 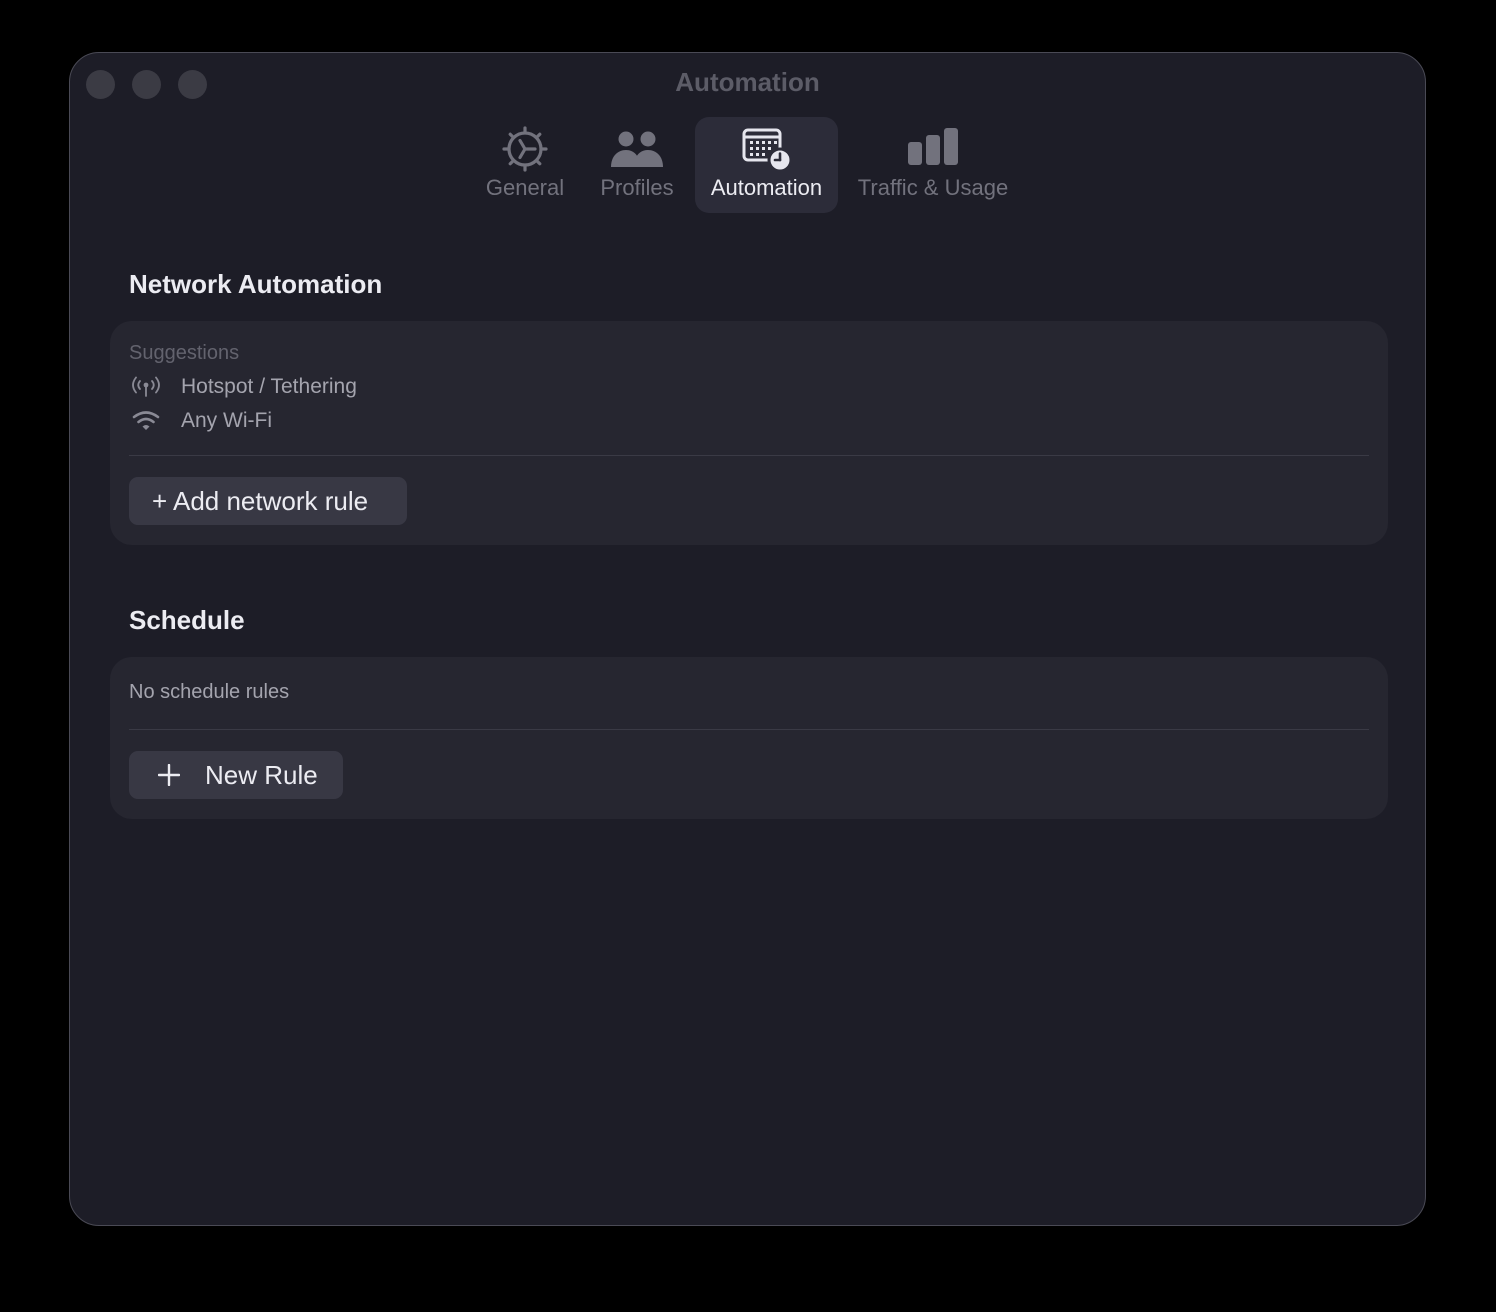 What do you see at coordinates (146, 386) in the screenshot?
I see `hotspot-icon` at bounding box center [146, 386].